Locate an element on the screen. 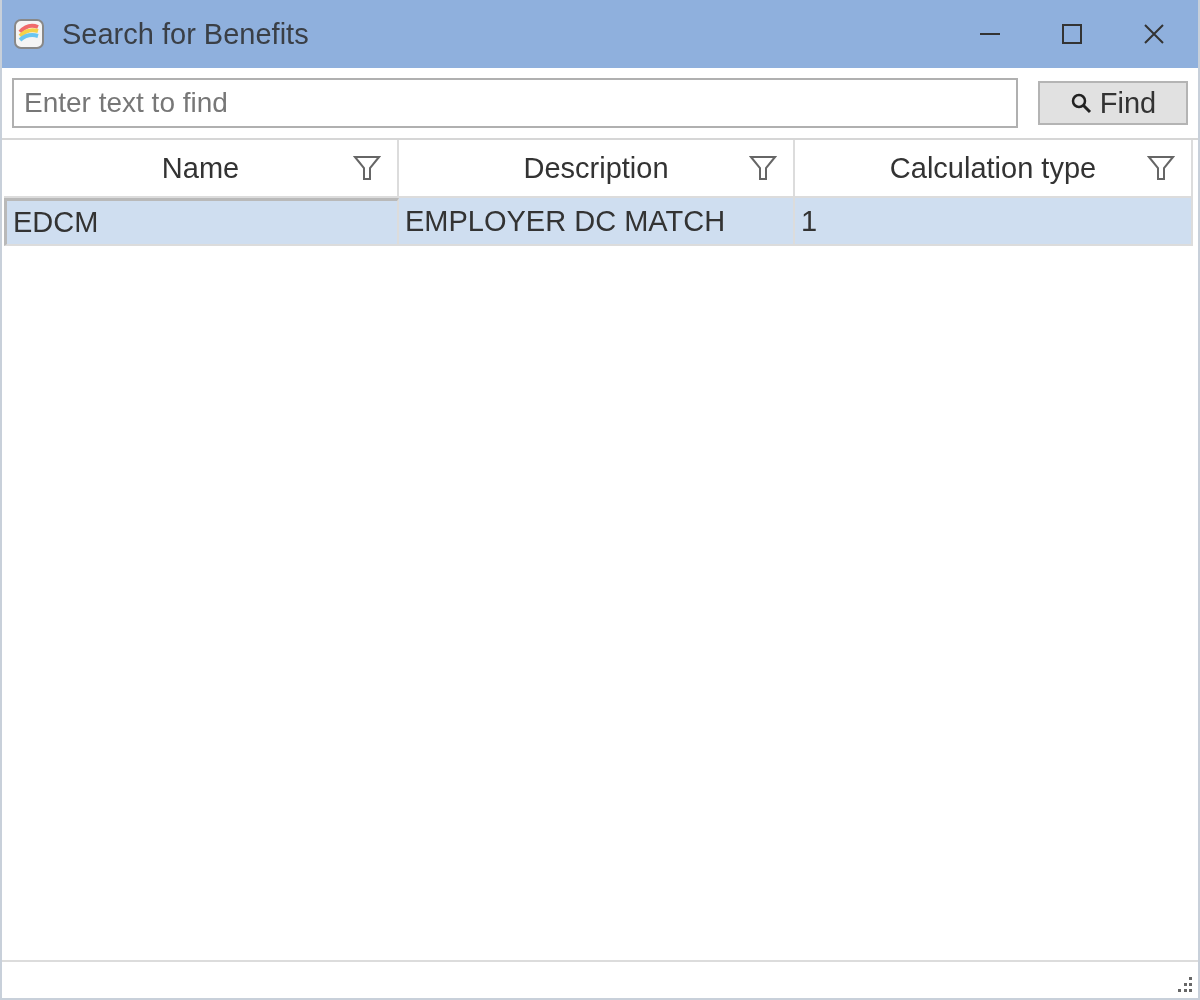 The width and height of the screenshot is (1200, 1000). search-icon is located at coordinates (1080, 103).